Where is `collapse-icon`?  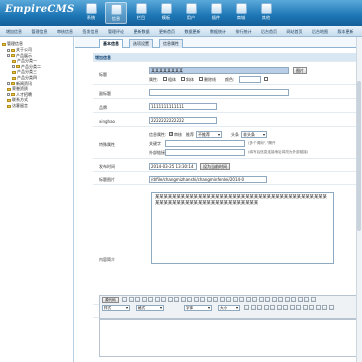
collapse-icon is located at coordinates (8, 56).